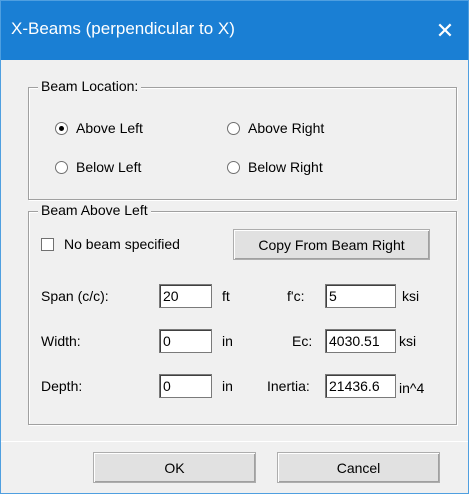 The height and width of the screenshot is (494, 469). What do you see at coordinates (412, 388) in the screenshot?
I see `inertia-unit: in^4` at bounding box center [412, 388].